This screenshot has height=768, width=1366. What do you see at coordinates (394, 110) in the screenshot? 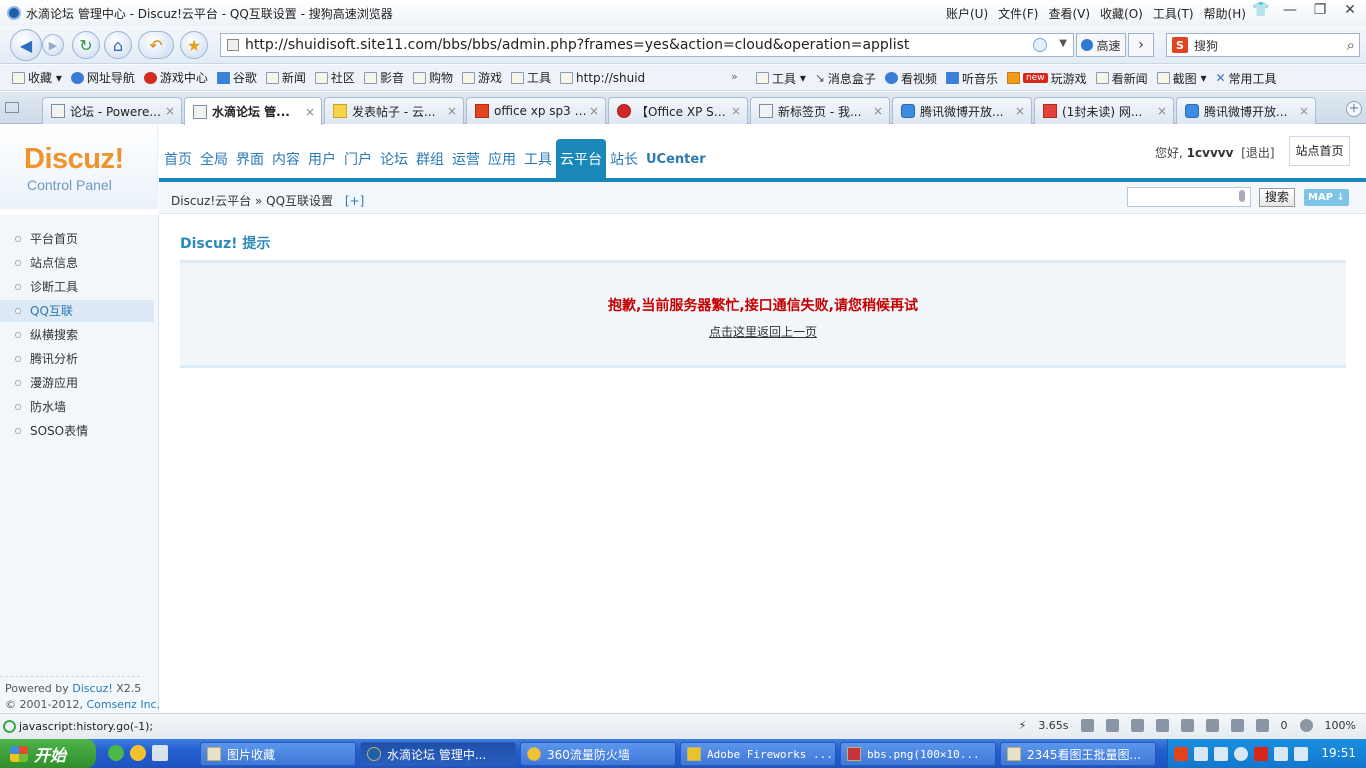
I see `tab-post: 发表帖子 - 云... ×` at bounding box center [394, 110].